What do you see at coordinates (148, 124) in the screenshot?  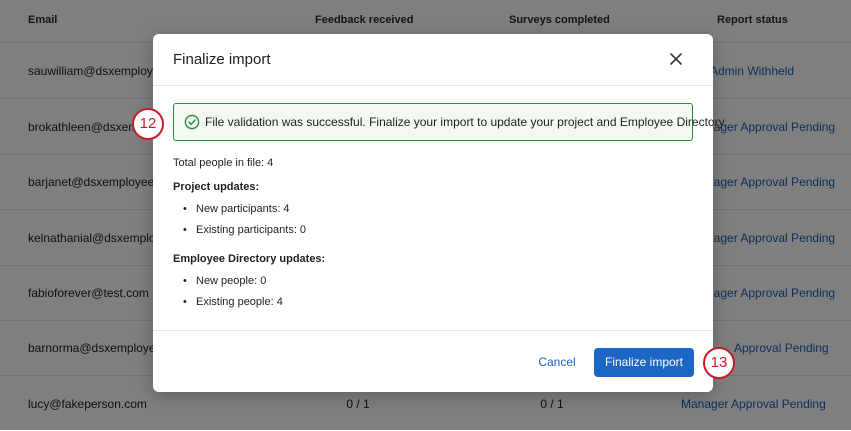 I see `callout-badge: 12` at bounding box center [148, 124].